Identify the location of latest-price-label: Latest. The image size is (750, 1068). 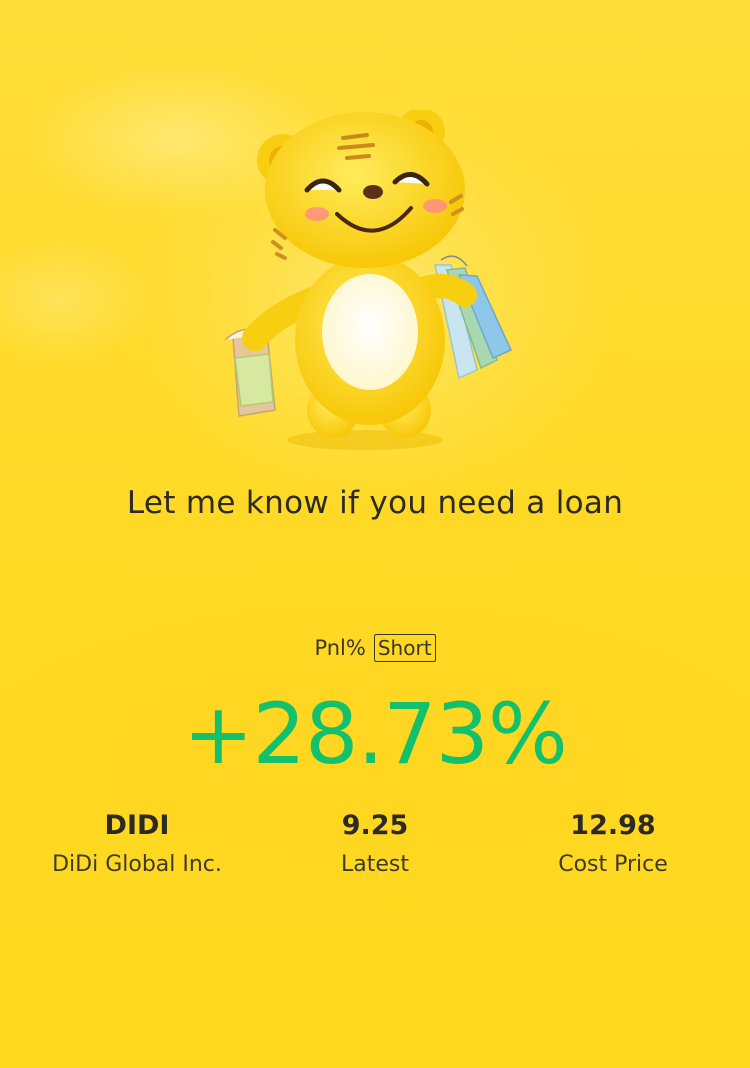
(375, 864).